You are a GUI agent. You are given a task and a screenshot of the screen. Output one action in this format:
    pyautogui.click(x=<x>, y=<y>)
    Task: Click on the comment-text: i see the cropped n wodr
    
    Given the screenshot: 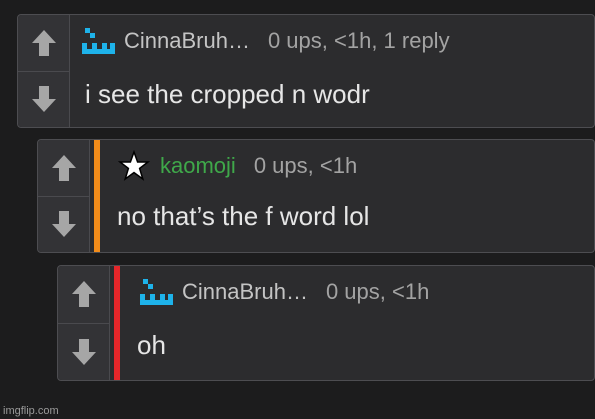 What is the action you would take?
    pyautogui.click(x=227, y=94)
    